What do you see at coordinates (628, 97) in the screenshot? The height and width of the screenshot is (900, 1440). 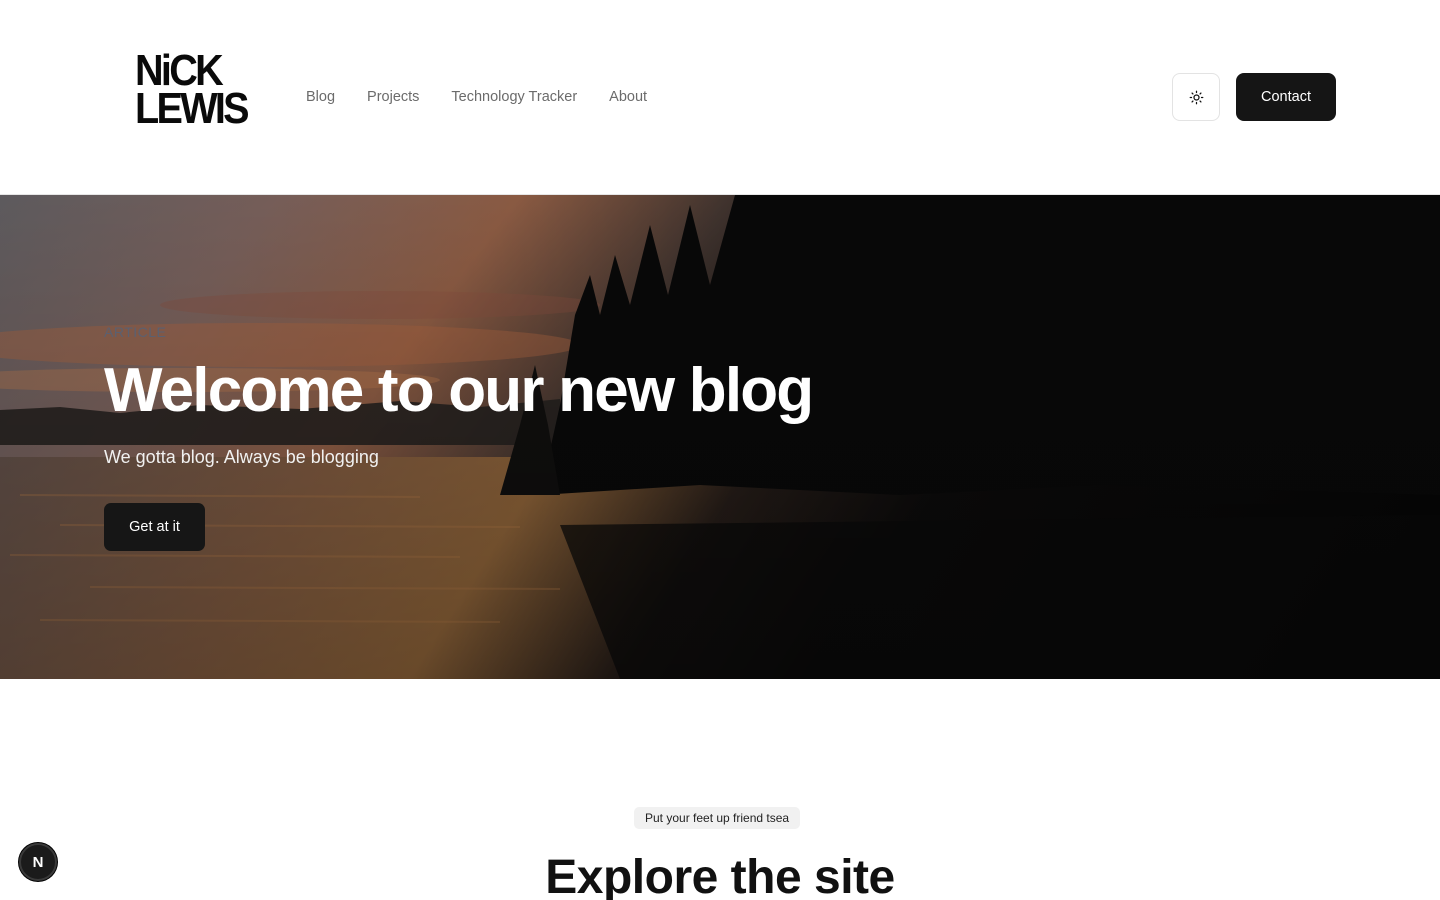 I see `nav-link-about: About` at bounding box center [628, 97].